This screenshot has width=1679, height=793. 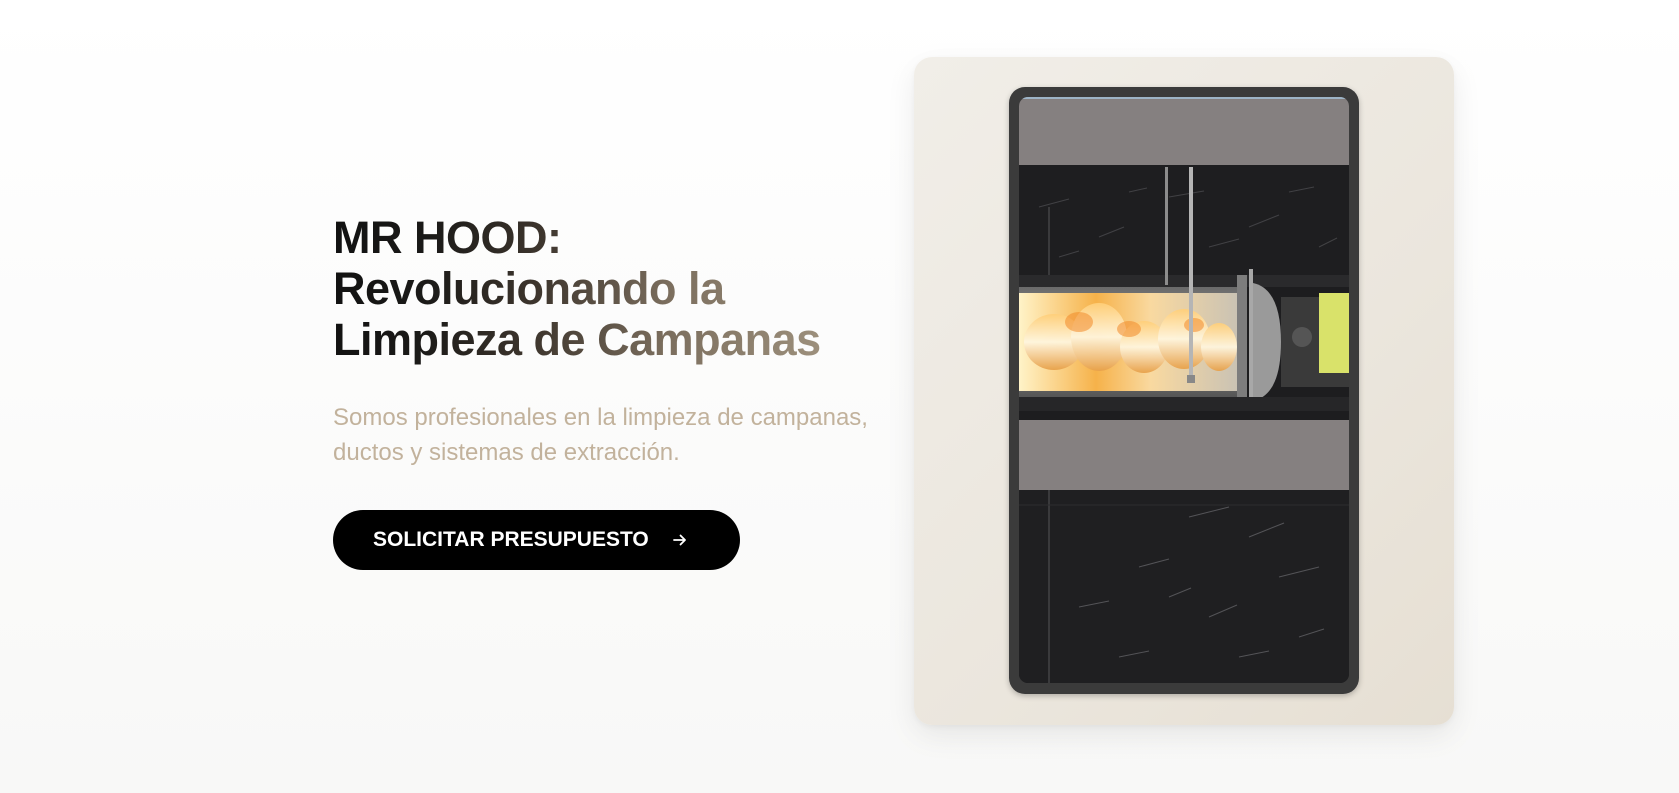 I want to click on arrow-right-icon, so click(x=680, y=540).